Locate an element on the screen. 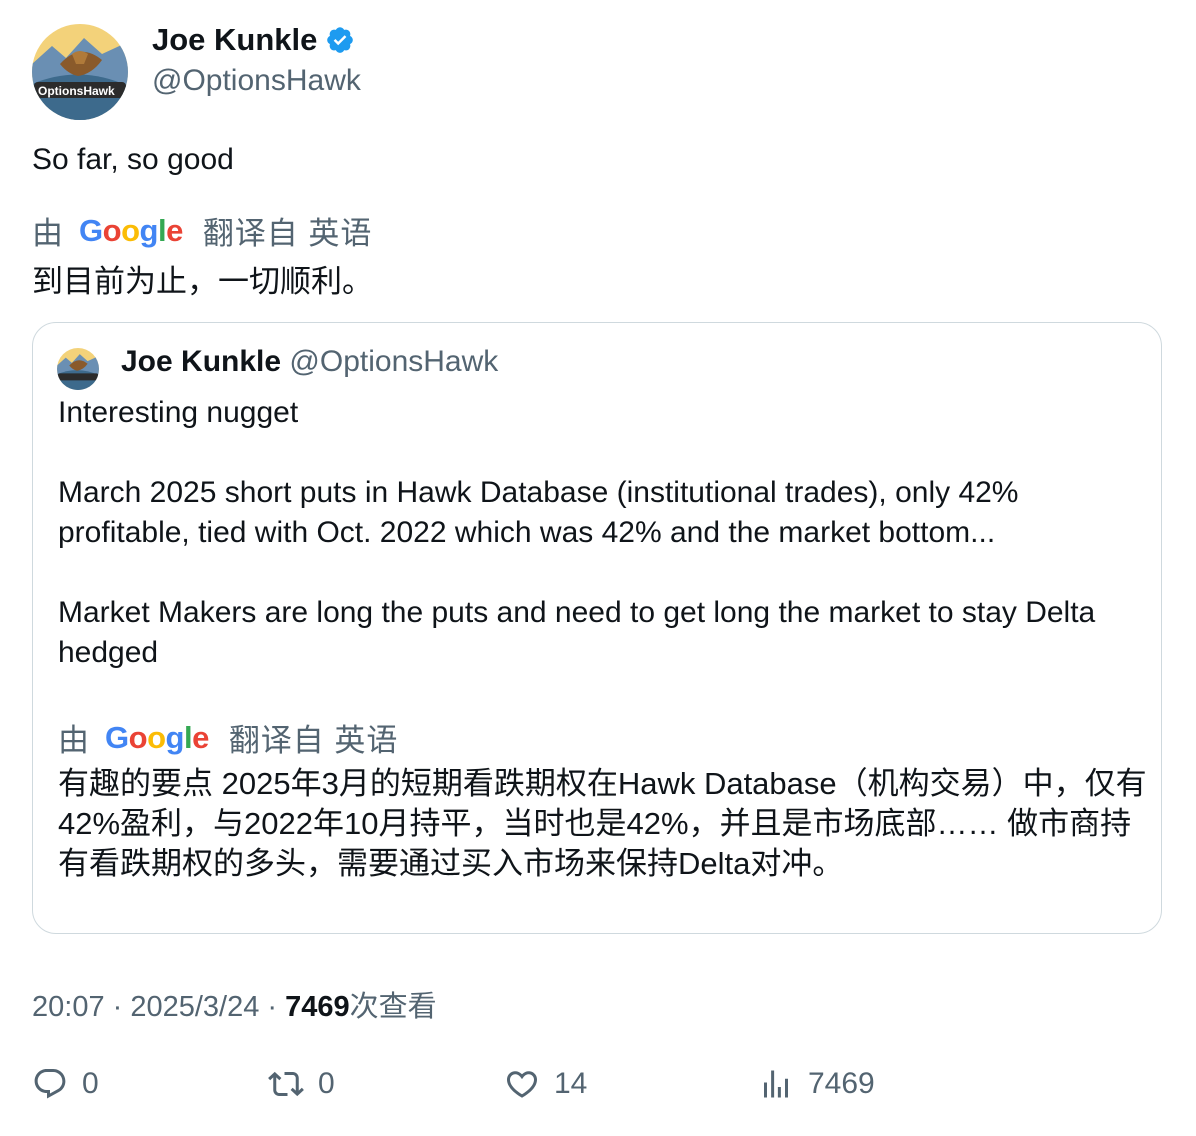 The height and width of the screenshot is (1136, 1196). analytics-icon is located at coordinates (776, 1084).